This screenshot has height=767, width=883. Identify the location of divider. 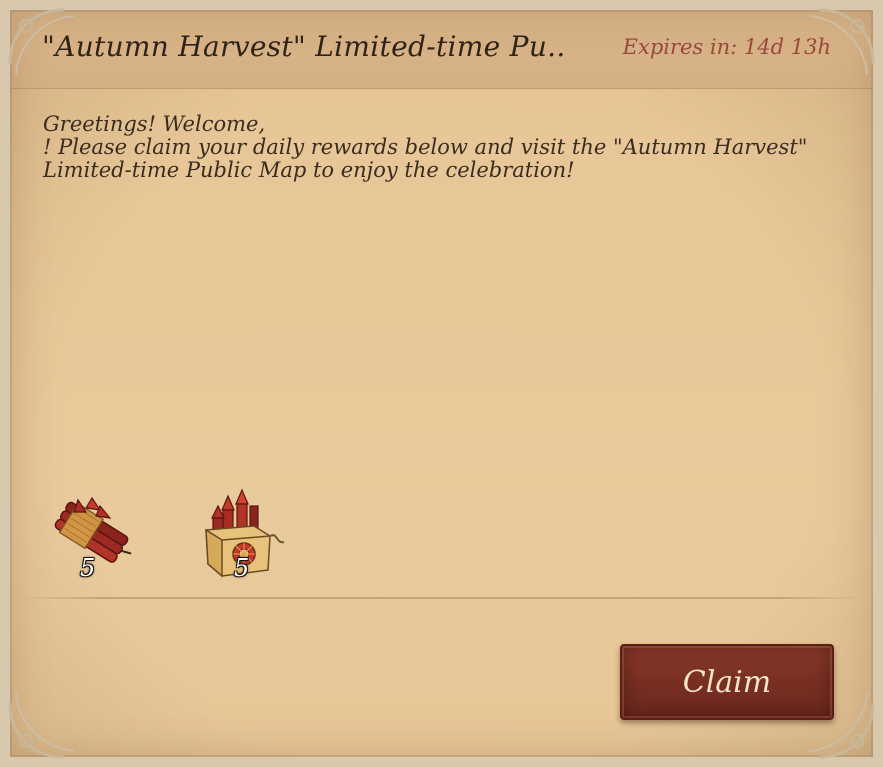
(441, 598).